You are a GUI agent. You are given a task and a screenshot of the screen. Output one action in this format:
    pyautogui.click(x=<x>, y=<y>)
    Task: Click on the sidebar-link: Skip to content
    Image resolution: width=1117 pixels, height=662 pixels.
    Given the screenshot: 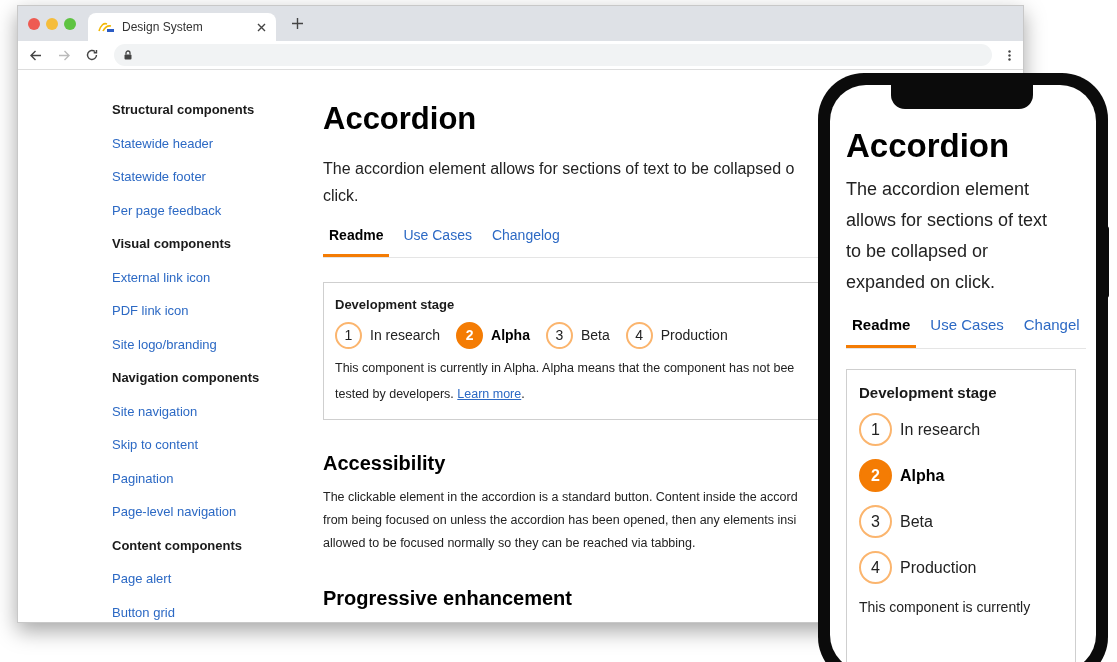 What is the action you would take?
    pyautogui.click(x=217, y=452)
    